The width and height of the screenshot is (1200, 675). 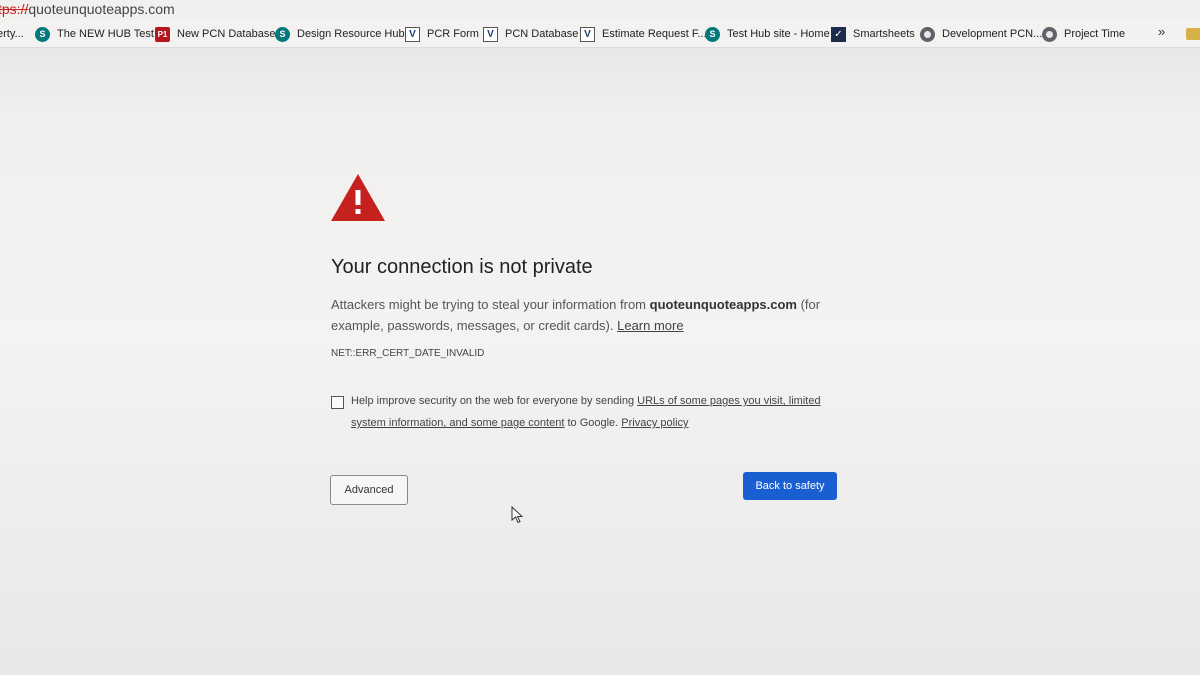 I want to click on bookmark-label: Test Hub site - Home, so click(x=778, y=34).